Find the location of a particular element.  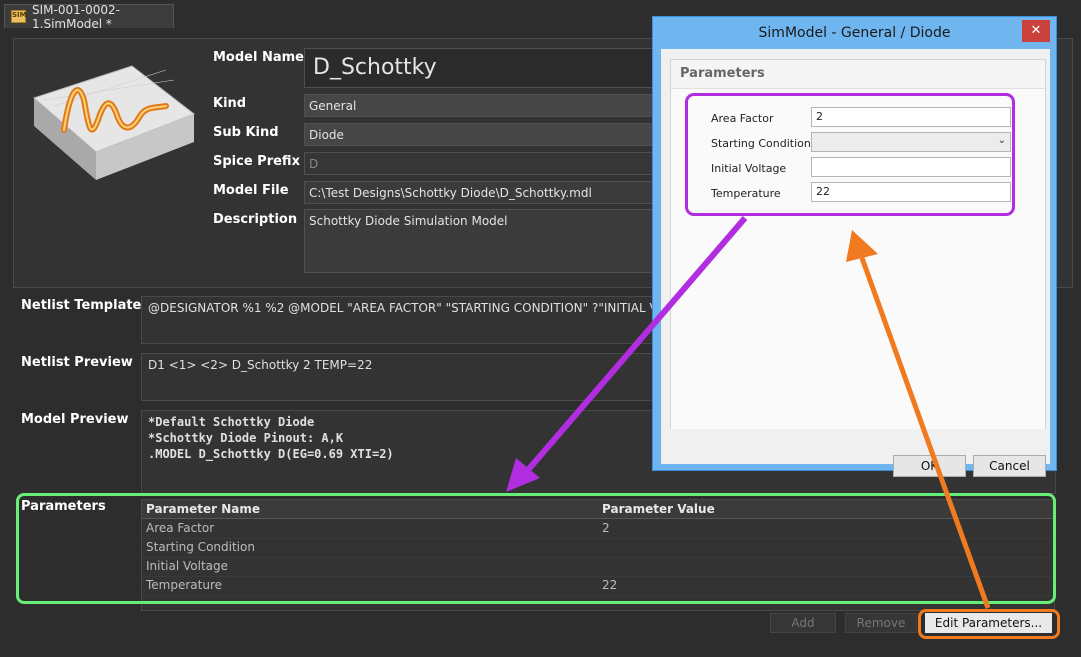

orange-arrow-line is located at coordinates (925, 433).